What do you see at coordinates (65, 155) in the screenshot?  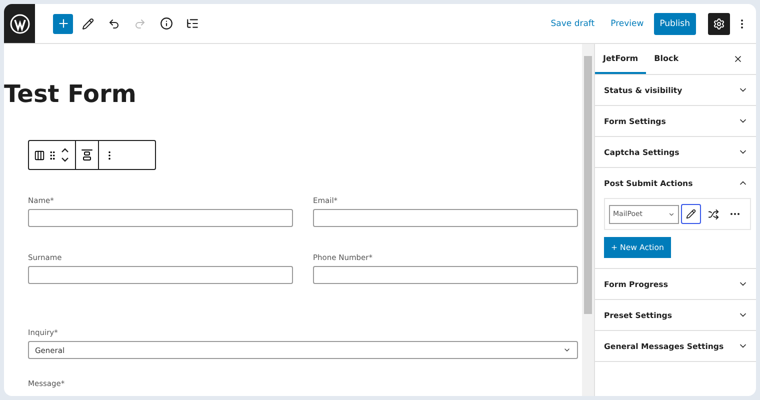 I see `move-up-down-icon` at bounding box center [65, 155].